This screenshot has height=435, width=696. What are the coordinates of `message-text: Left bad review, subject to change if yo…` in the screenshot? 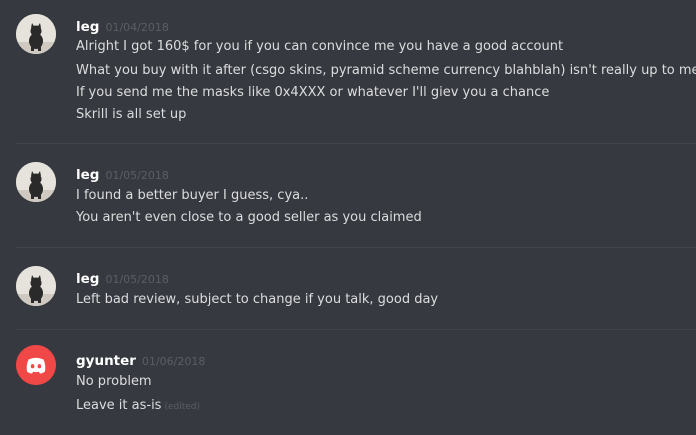 It's located at (257, 299).